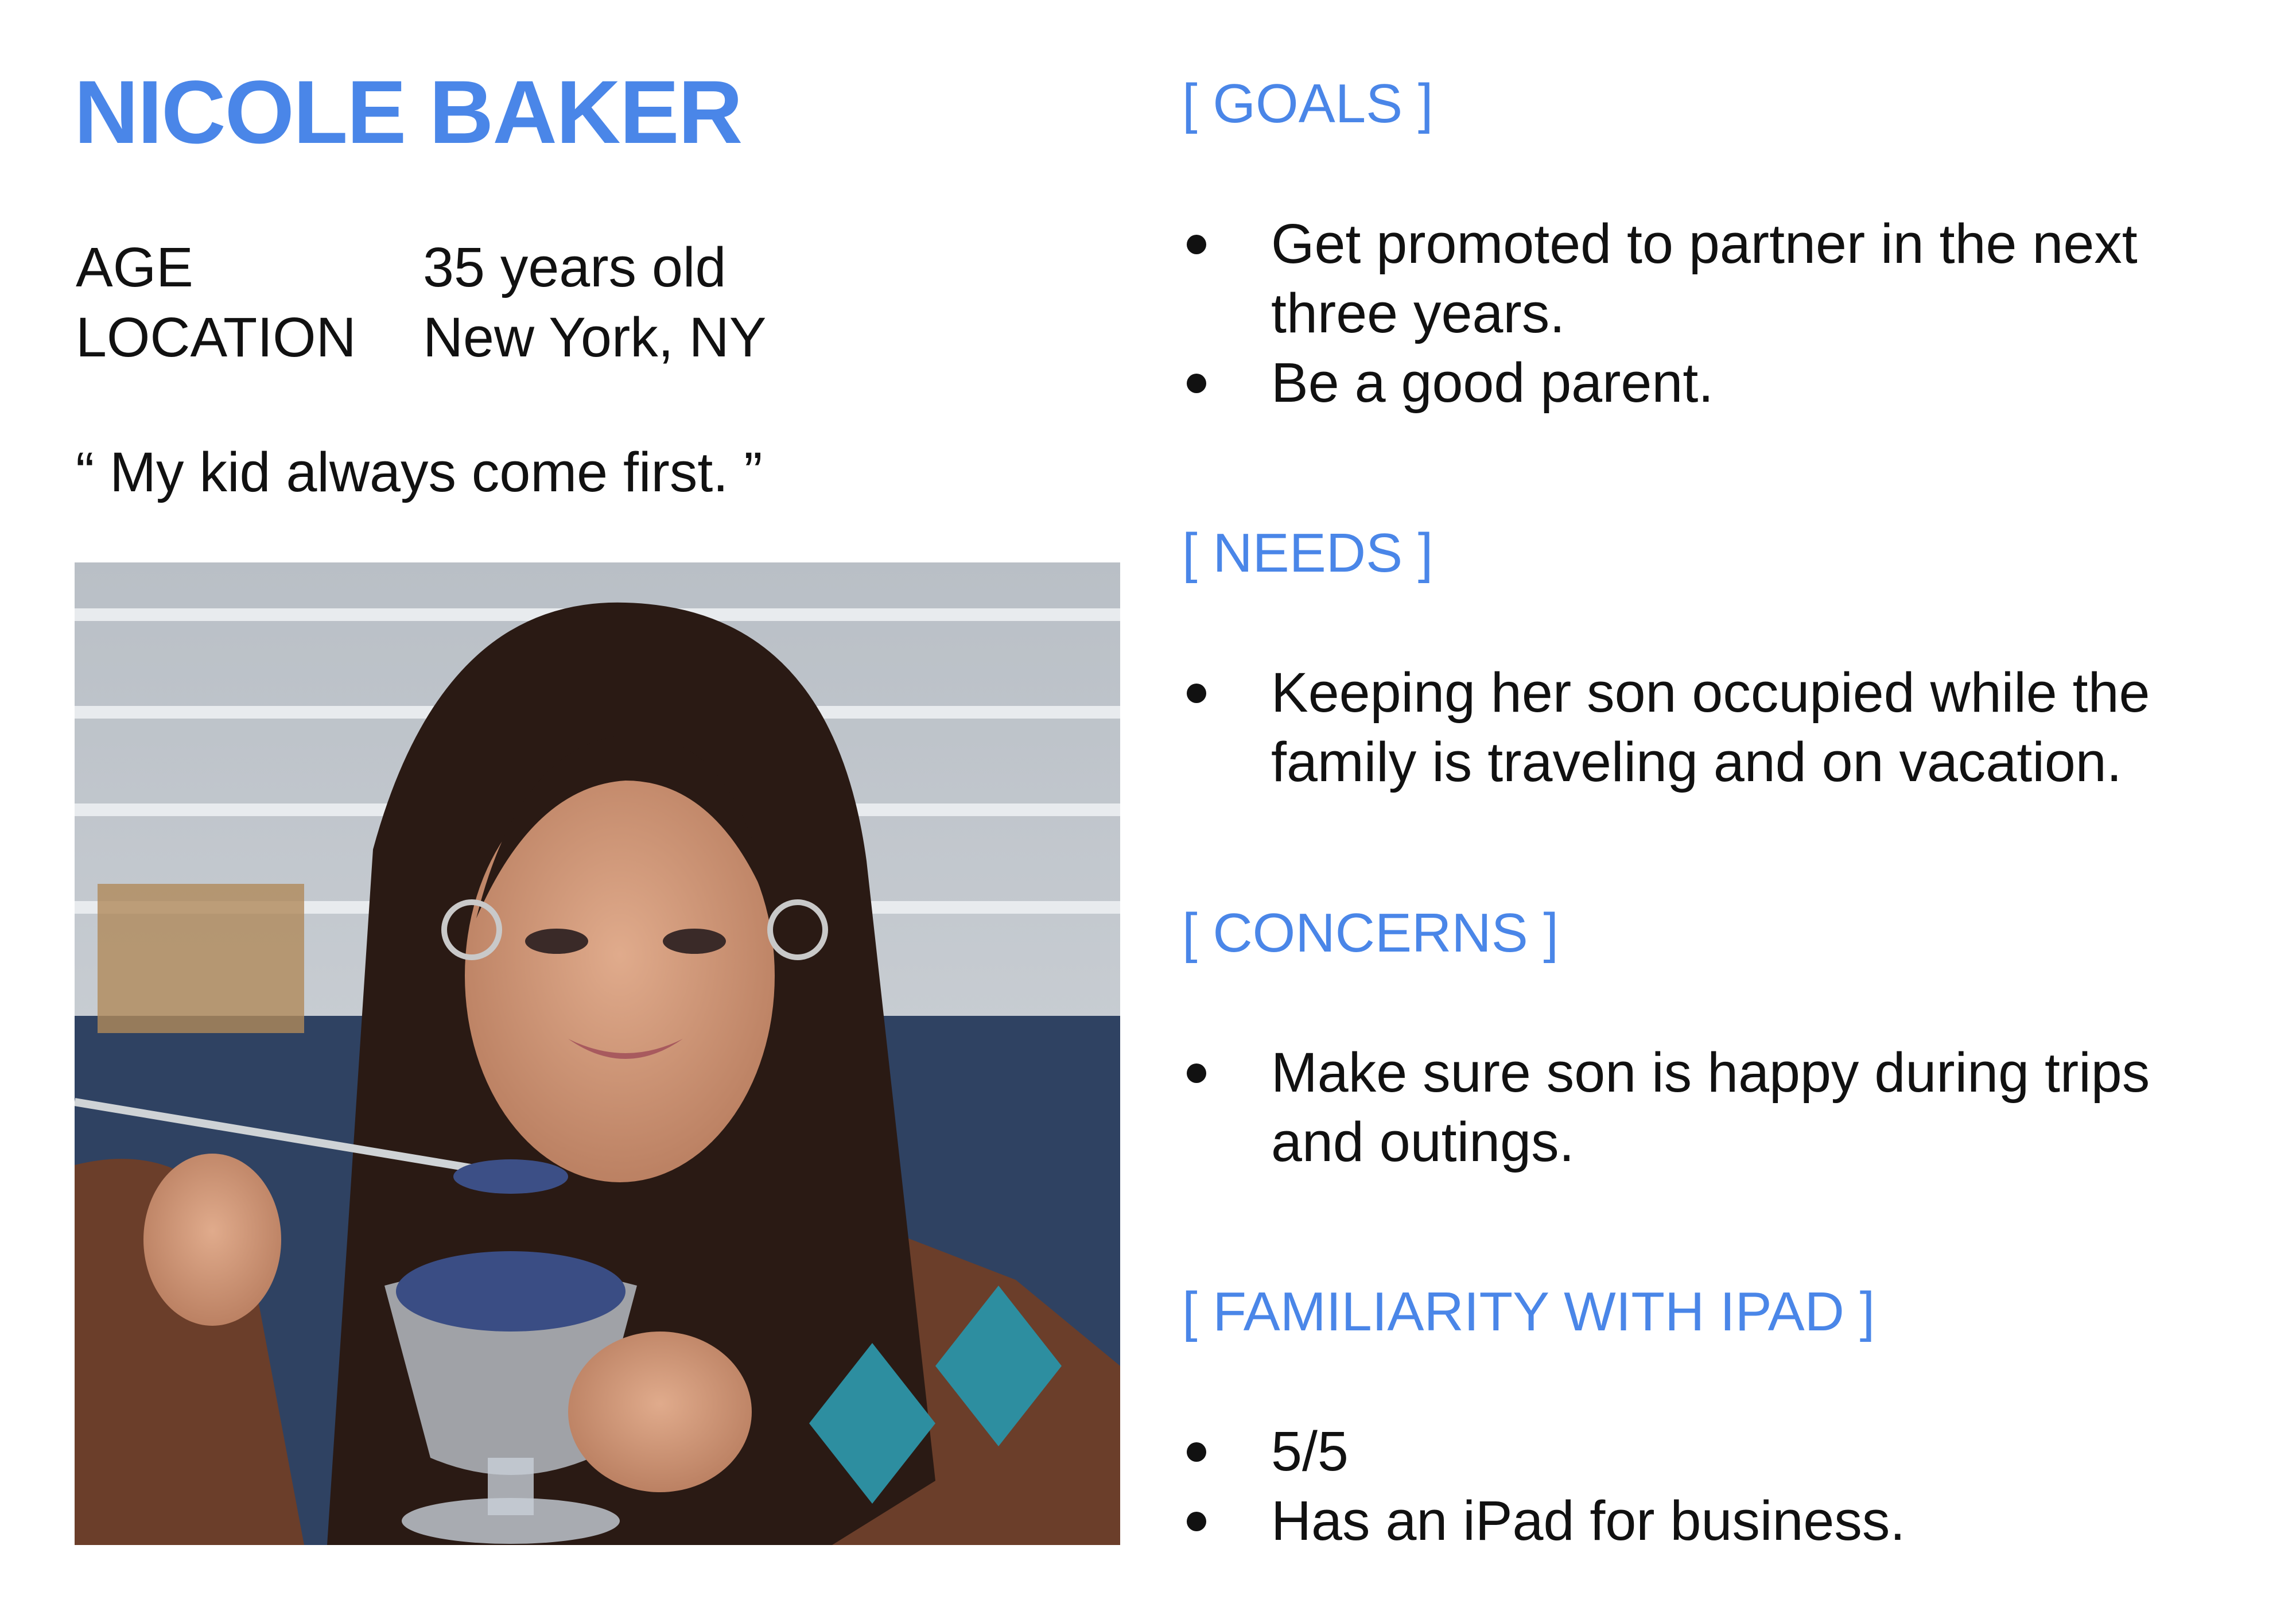  What do you see at coordinates (1708, 382) in the screenshot?
I see `list-item: Be a good parent.` at bounding box center [1708, 382].